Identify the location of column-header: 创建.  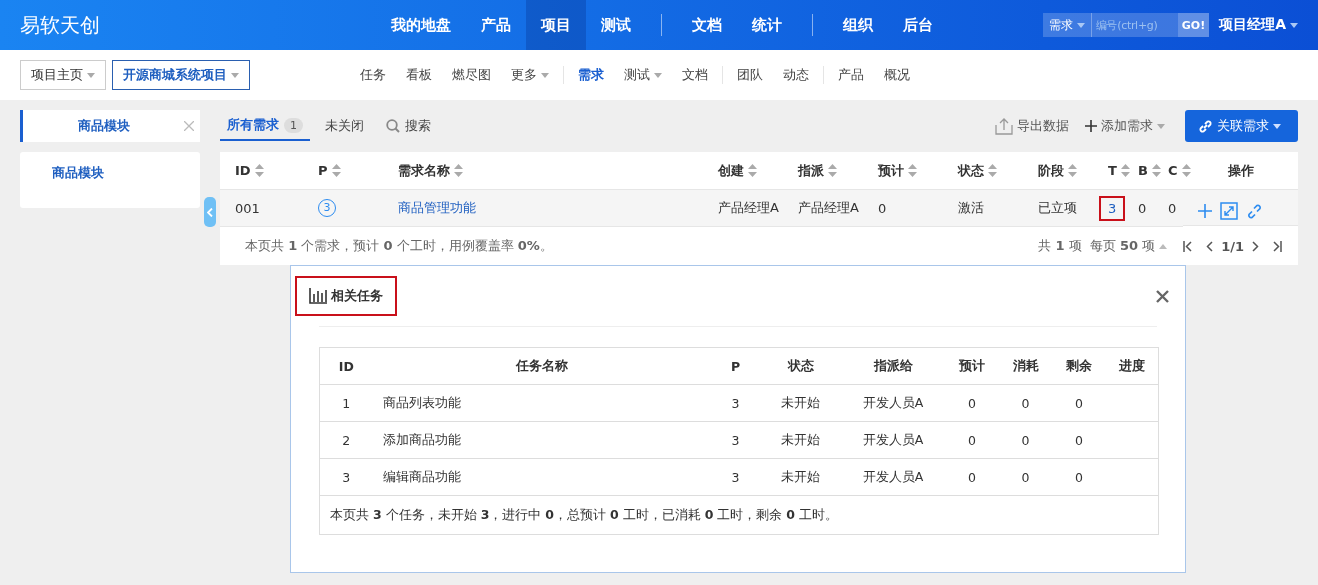
(737, 170).